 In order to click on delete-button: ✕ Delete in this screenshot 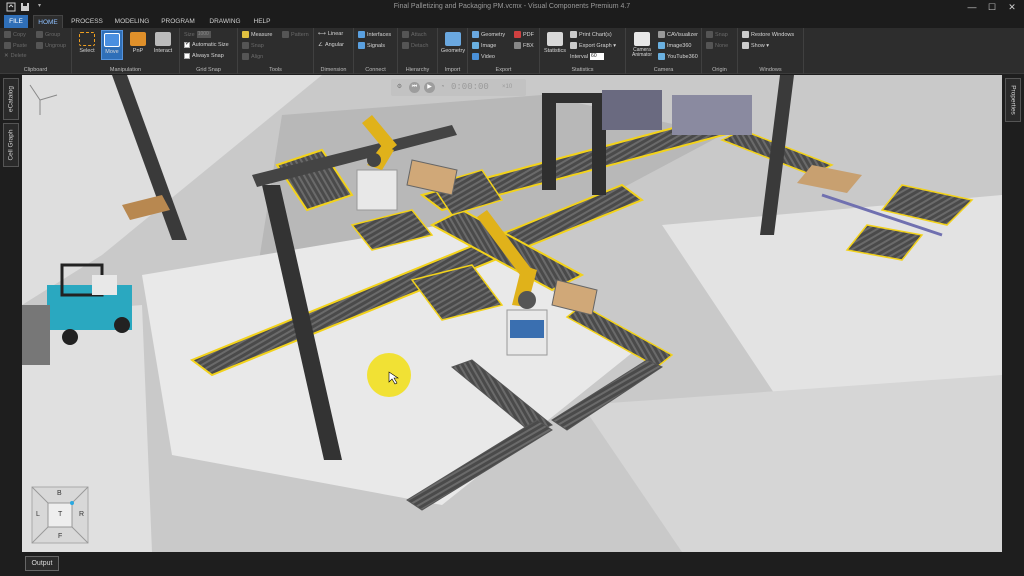, I will do `click(15, 56)`.